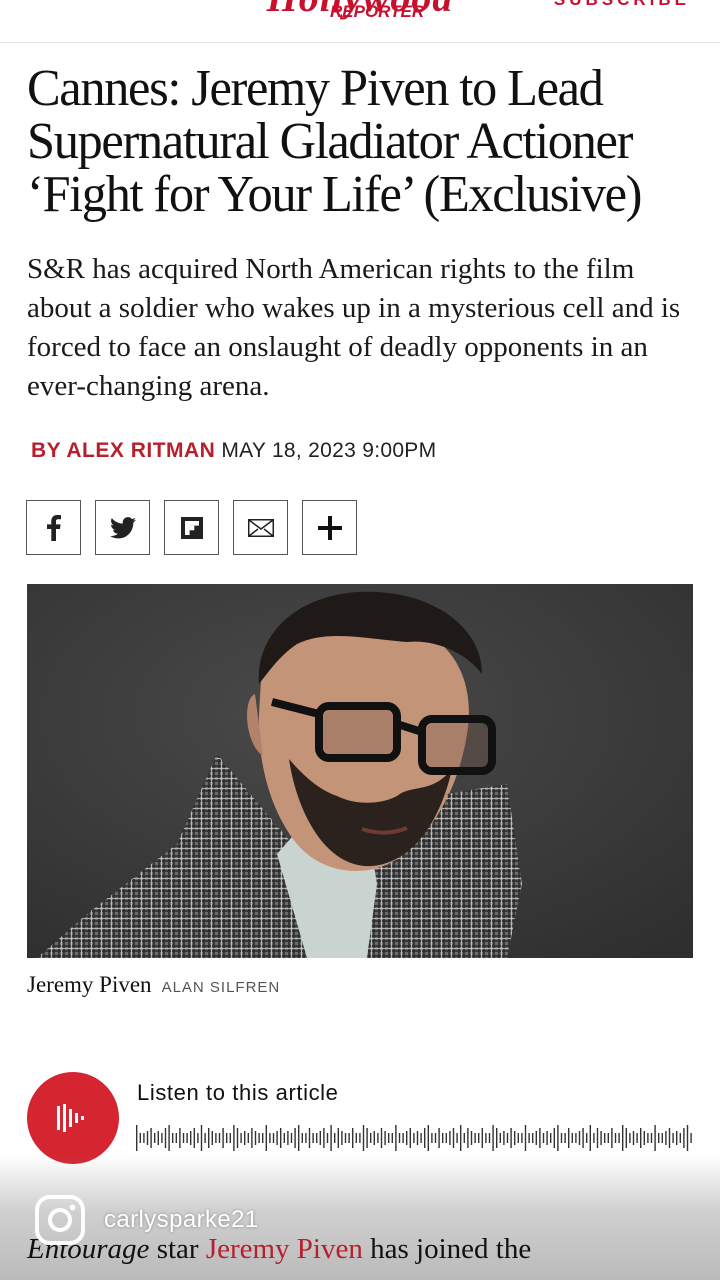  I want to click on subscribe-link: SUBSCRIBE, so click(622, 5).